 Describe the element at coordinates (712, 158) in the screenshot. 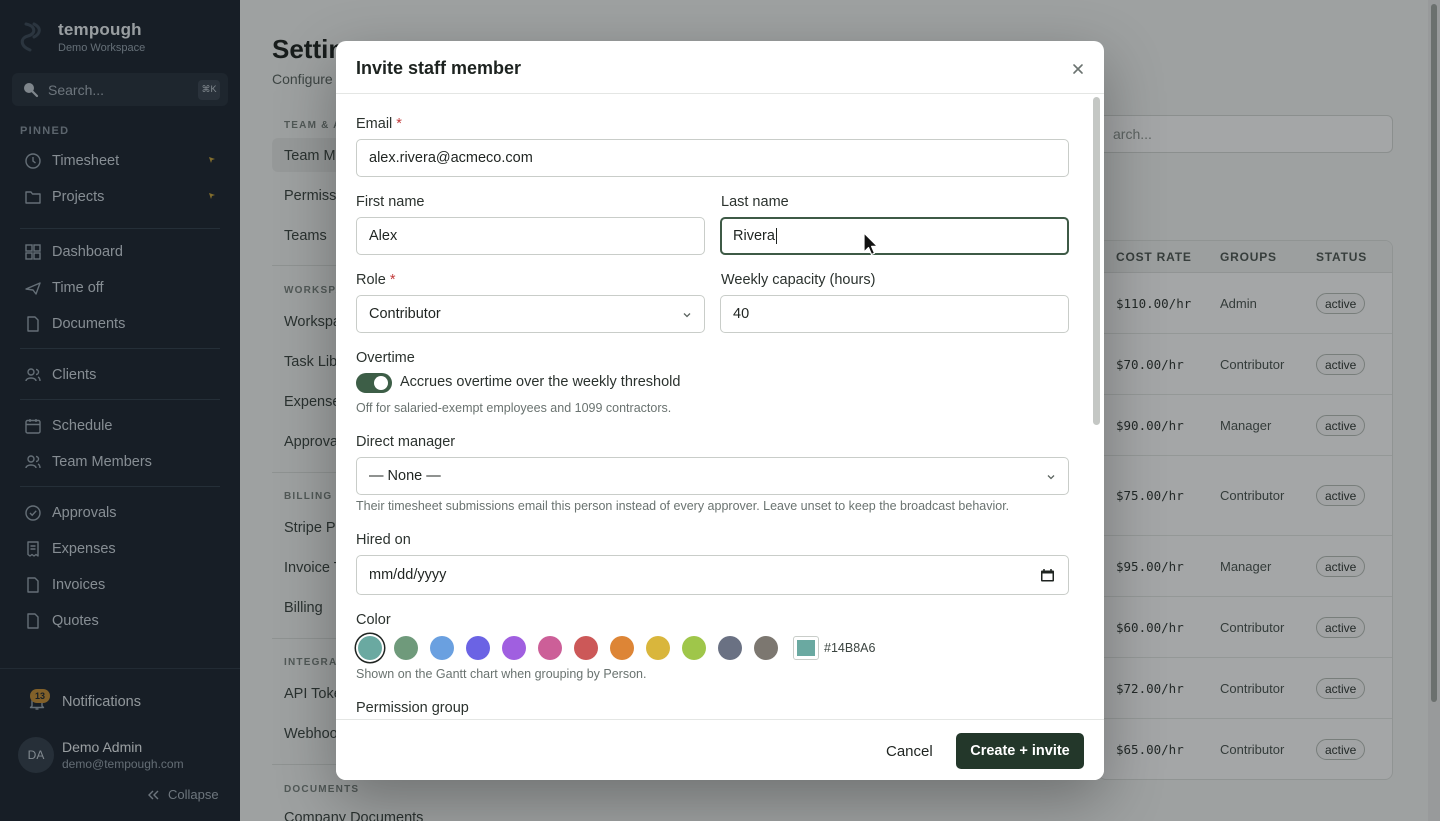

I see `email-field: alex.rivera@acmeco.com` at that location.